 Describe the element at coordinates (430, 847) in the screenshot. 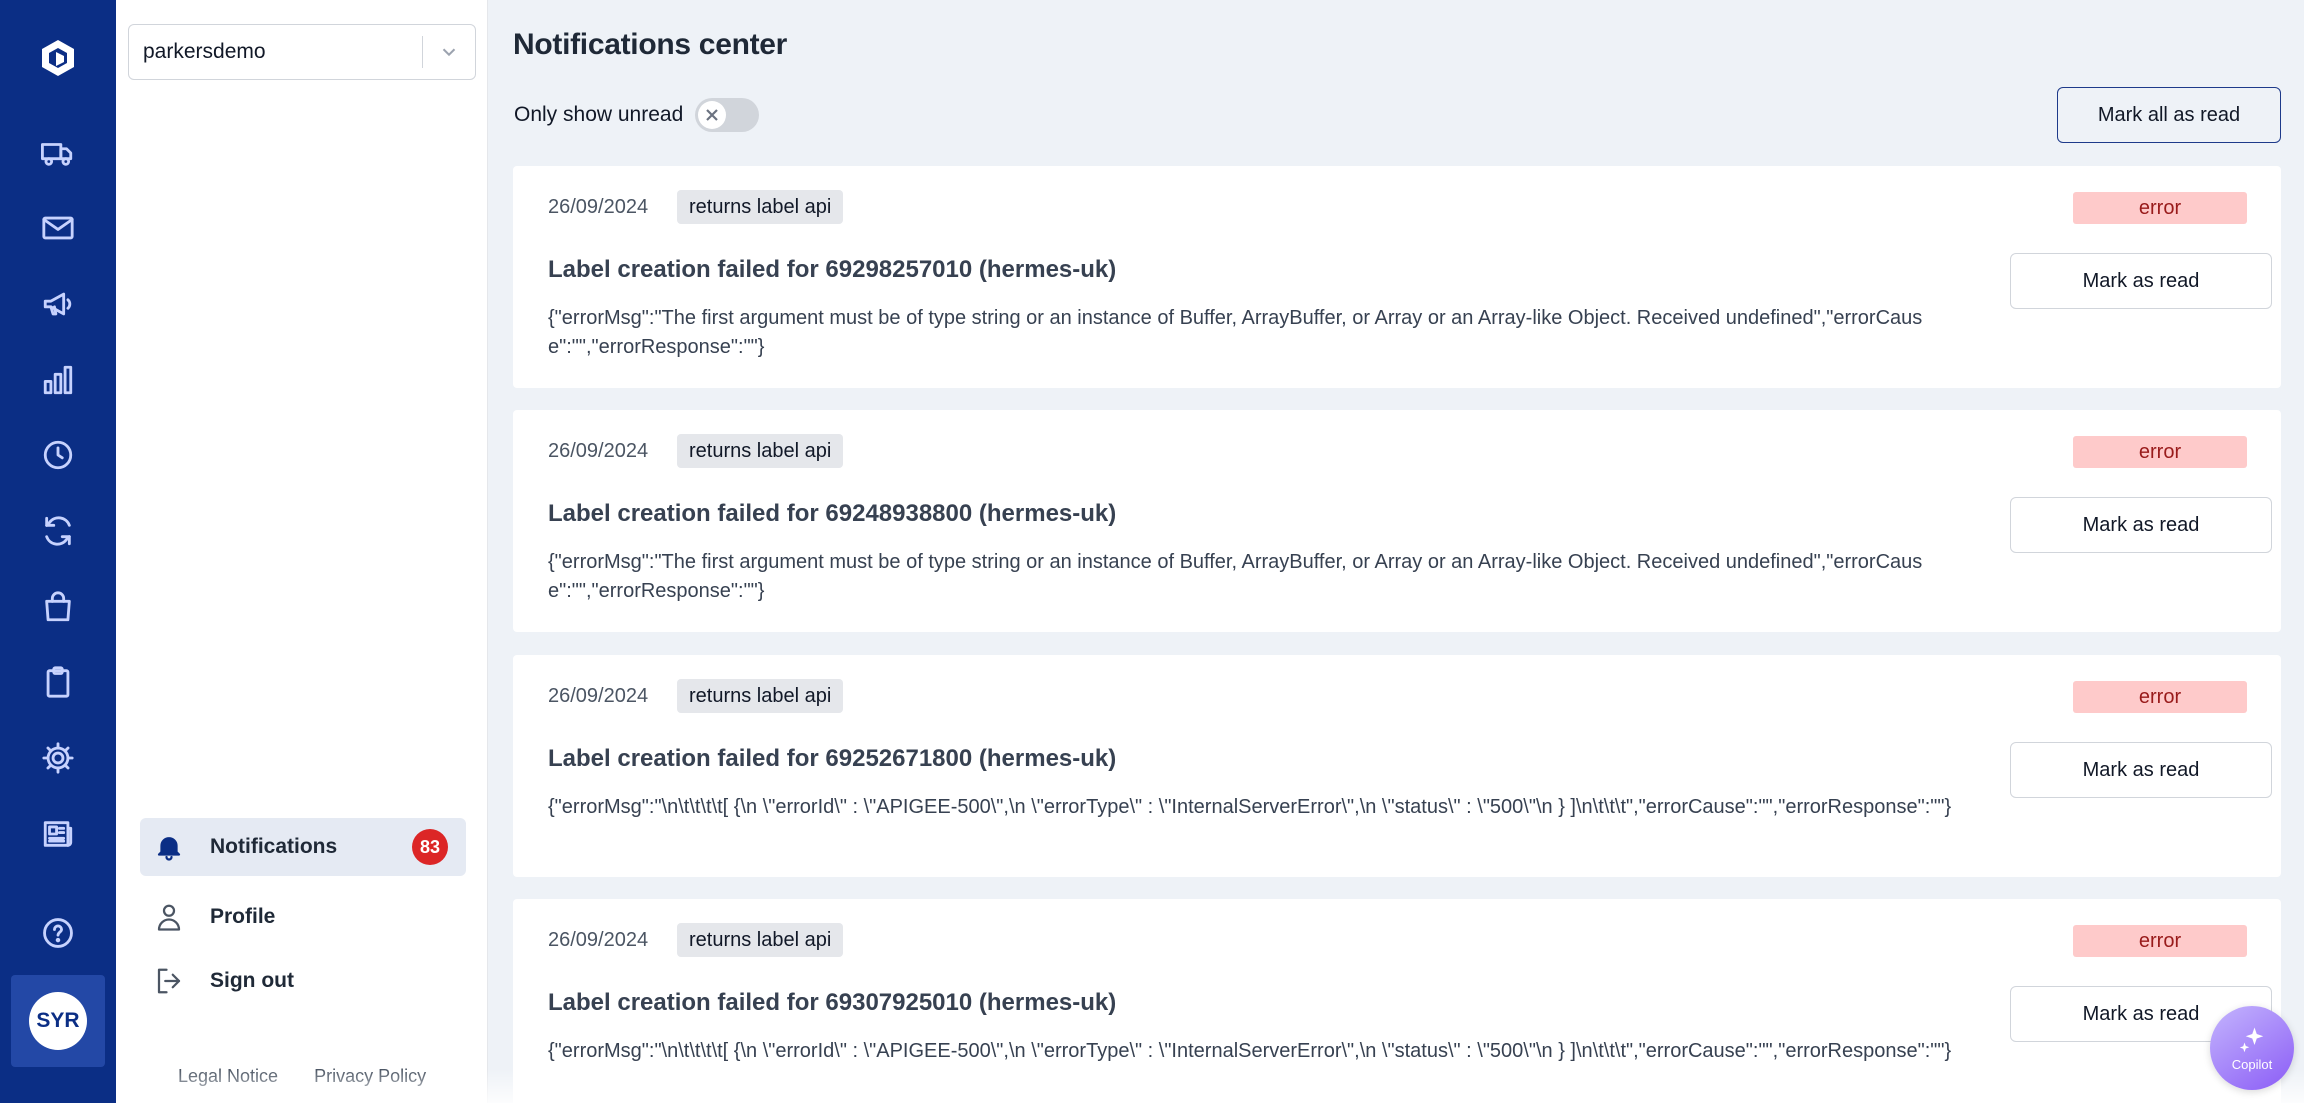

I see `notifications-count-badge: 83` at that location.